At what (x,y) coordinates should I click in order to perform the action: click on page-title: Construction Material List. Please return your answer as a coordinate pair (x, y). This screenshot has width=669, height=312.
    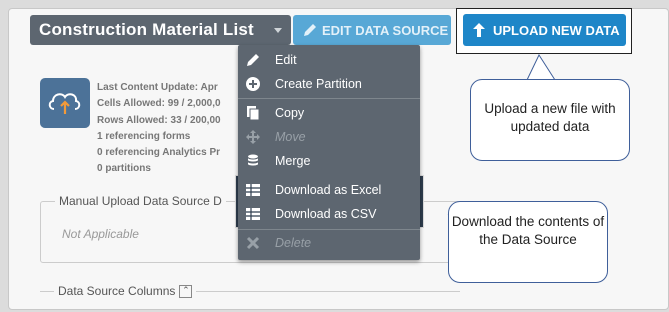
    Looking at the image, I should click on (146, 29).